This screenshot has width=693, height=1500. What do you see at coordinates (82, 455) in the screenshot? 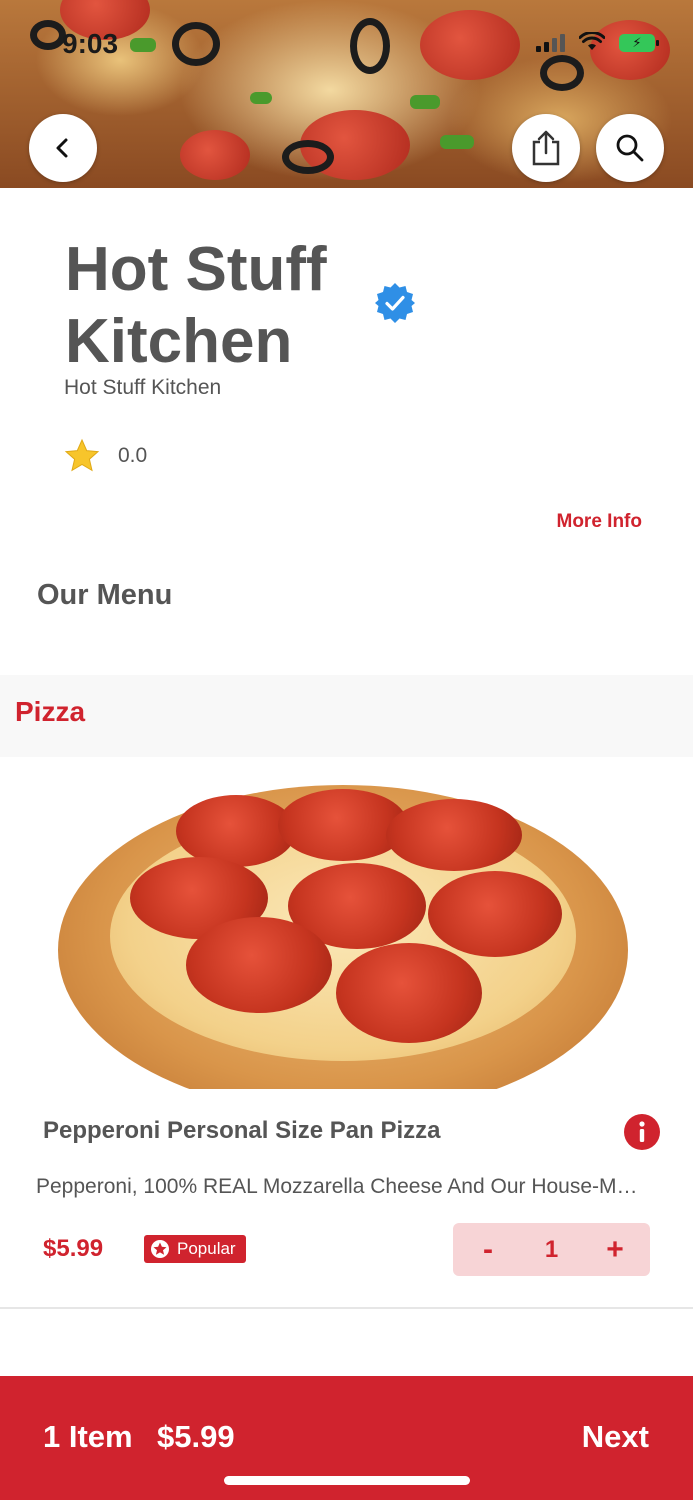
I see `star-icon` at bounding box center [82, 455].